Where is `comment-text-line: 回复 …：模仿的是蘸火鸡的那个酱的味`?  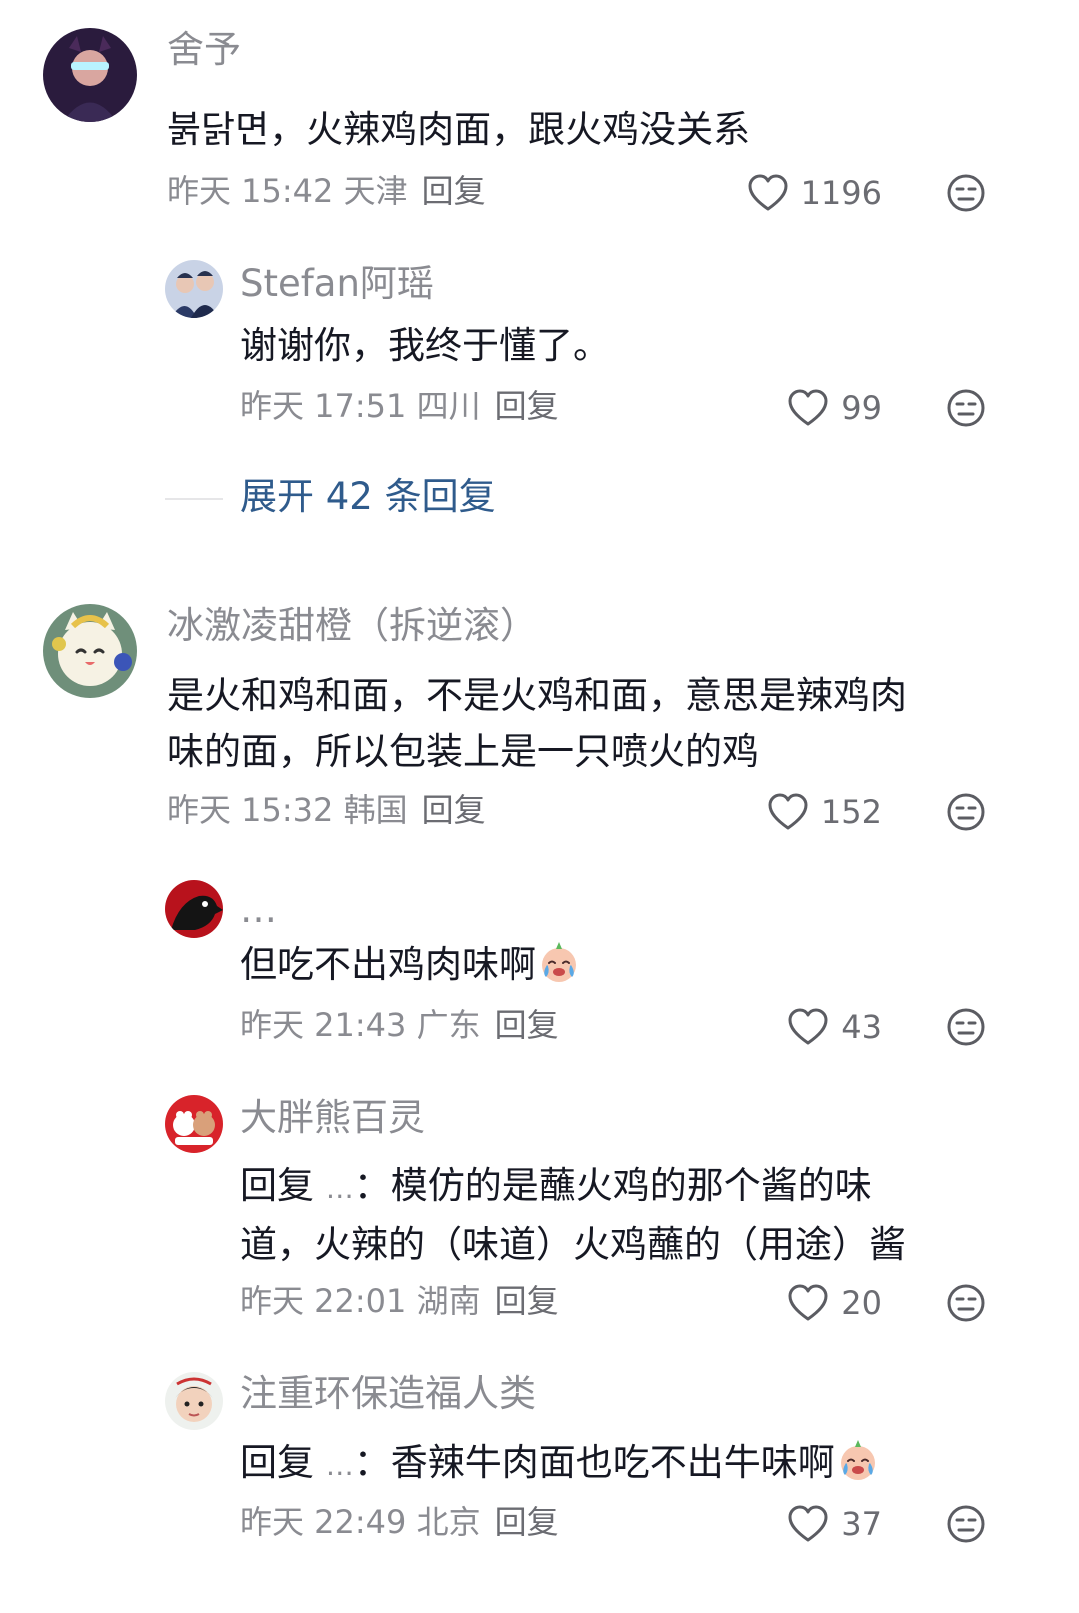
comment-text-line: 回复 …：模仿的是蘸火鸡的那个酱的味 is located at coordinates (573, 1187).